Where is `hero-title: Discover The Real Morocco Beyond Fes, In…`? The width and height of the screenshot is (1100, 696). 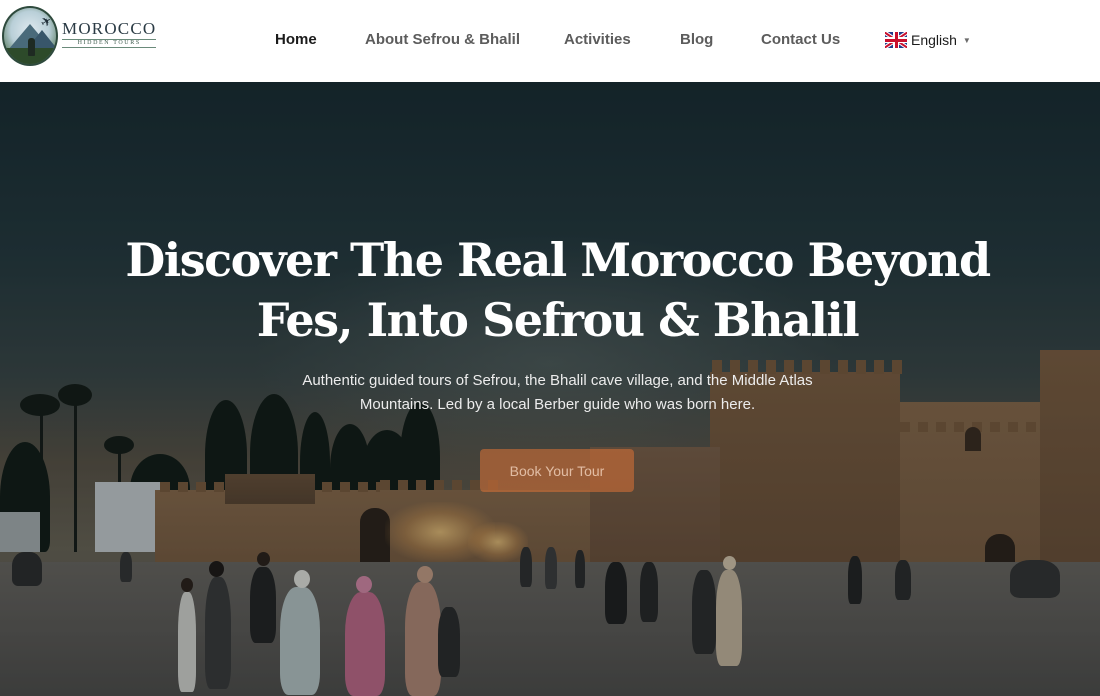 hero-title: Discover The Real Morocco Beyond Fes, In… is located at coordinates (557, 290).